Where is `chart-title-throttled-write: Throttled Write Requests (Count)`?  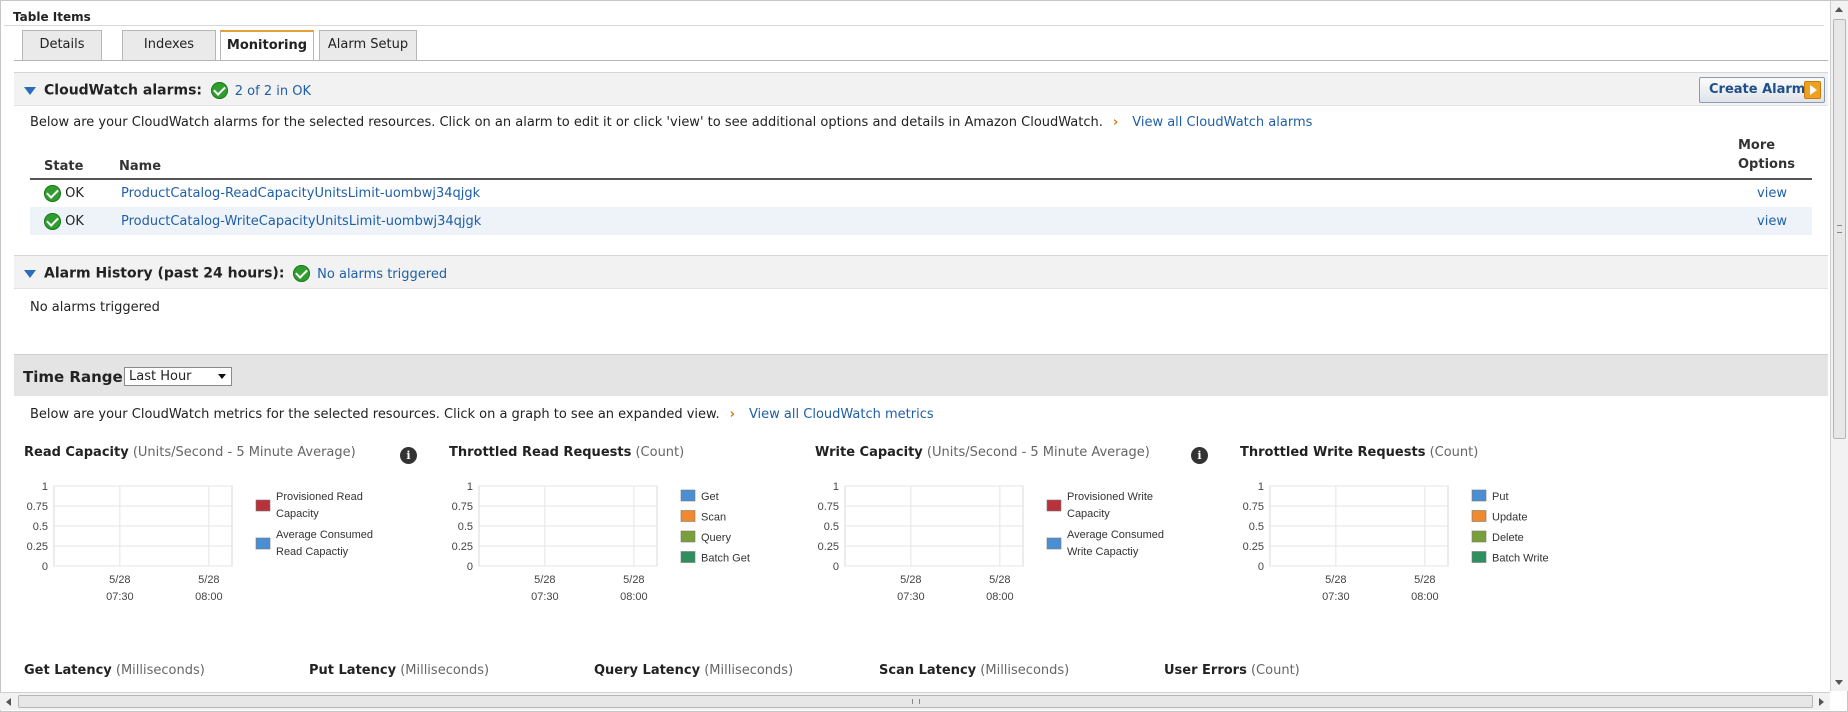
chart-title-throttled-write: Throttled Write Requests (Count) is located at coordinates (1359, 452).